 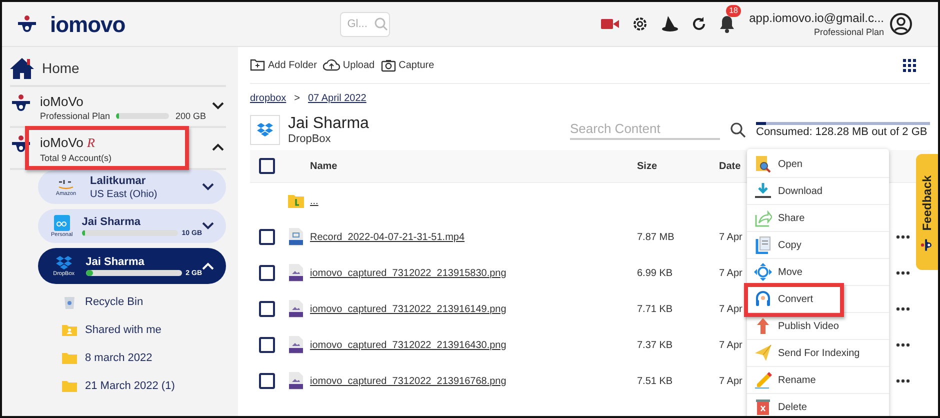 What do you see at coordinates (76, 158) in the screenshot?
I see `account-count: Total 9 Account(s)` at bounding box center [76, 158].